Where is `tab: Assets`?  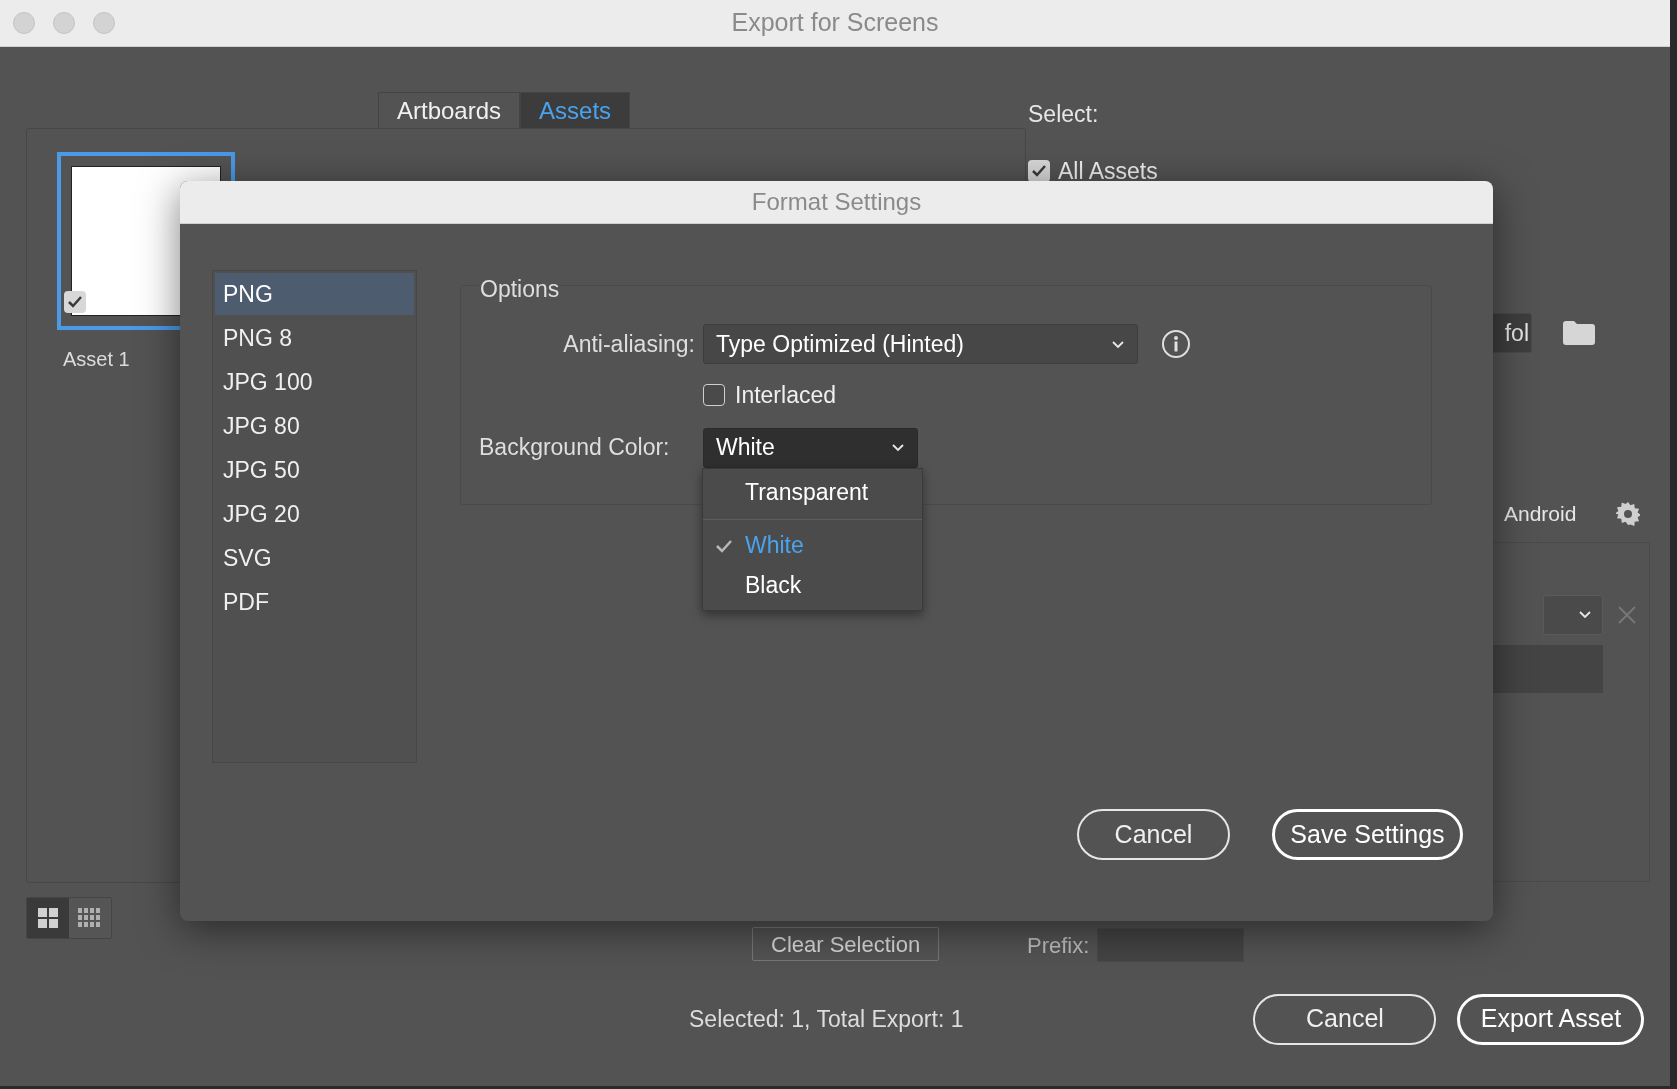
tab: Assets is located at coordinates (575, 110).